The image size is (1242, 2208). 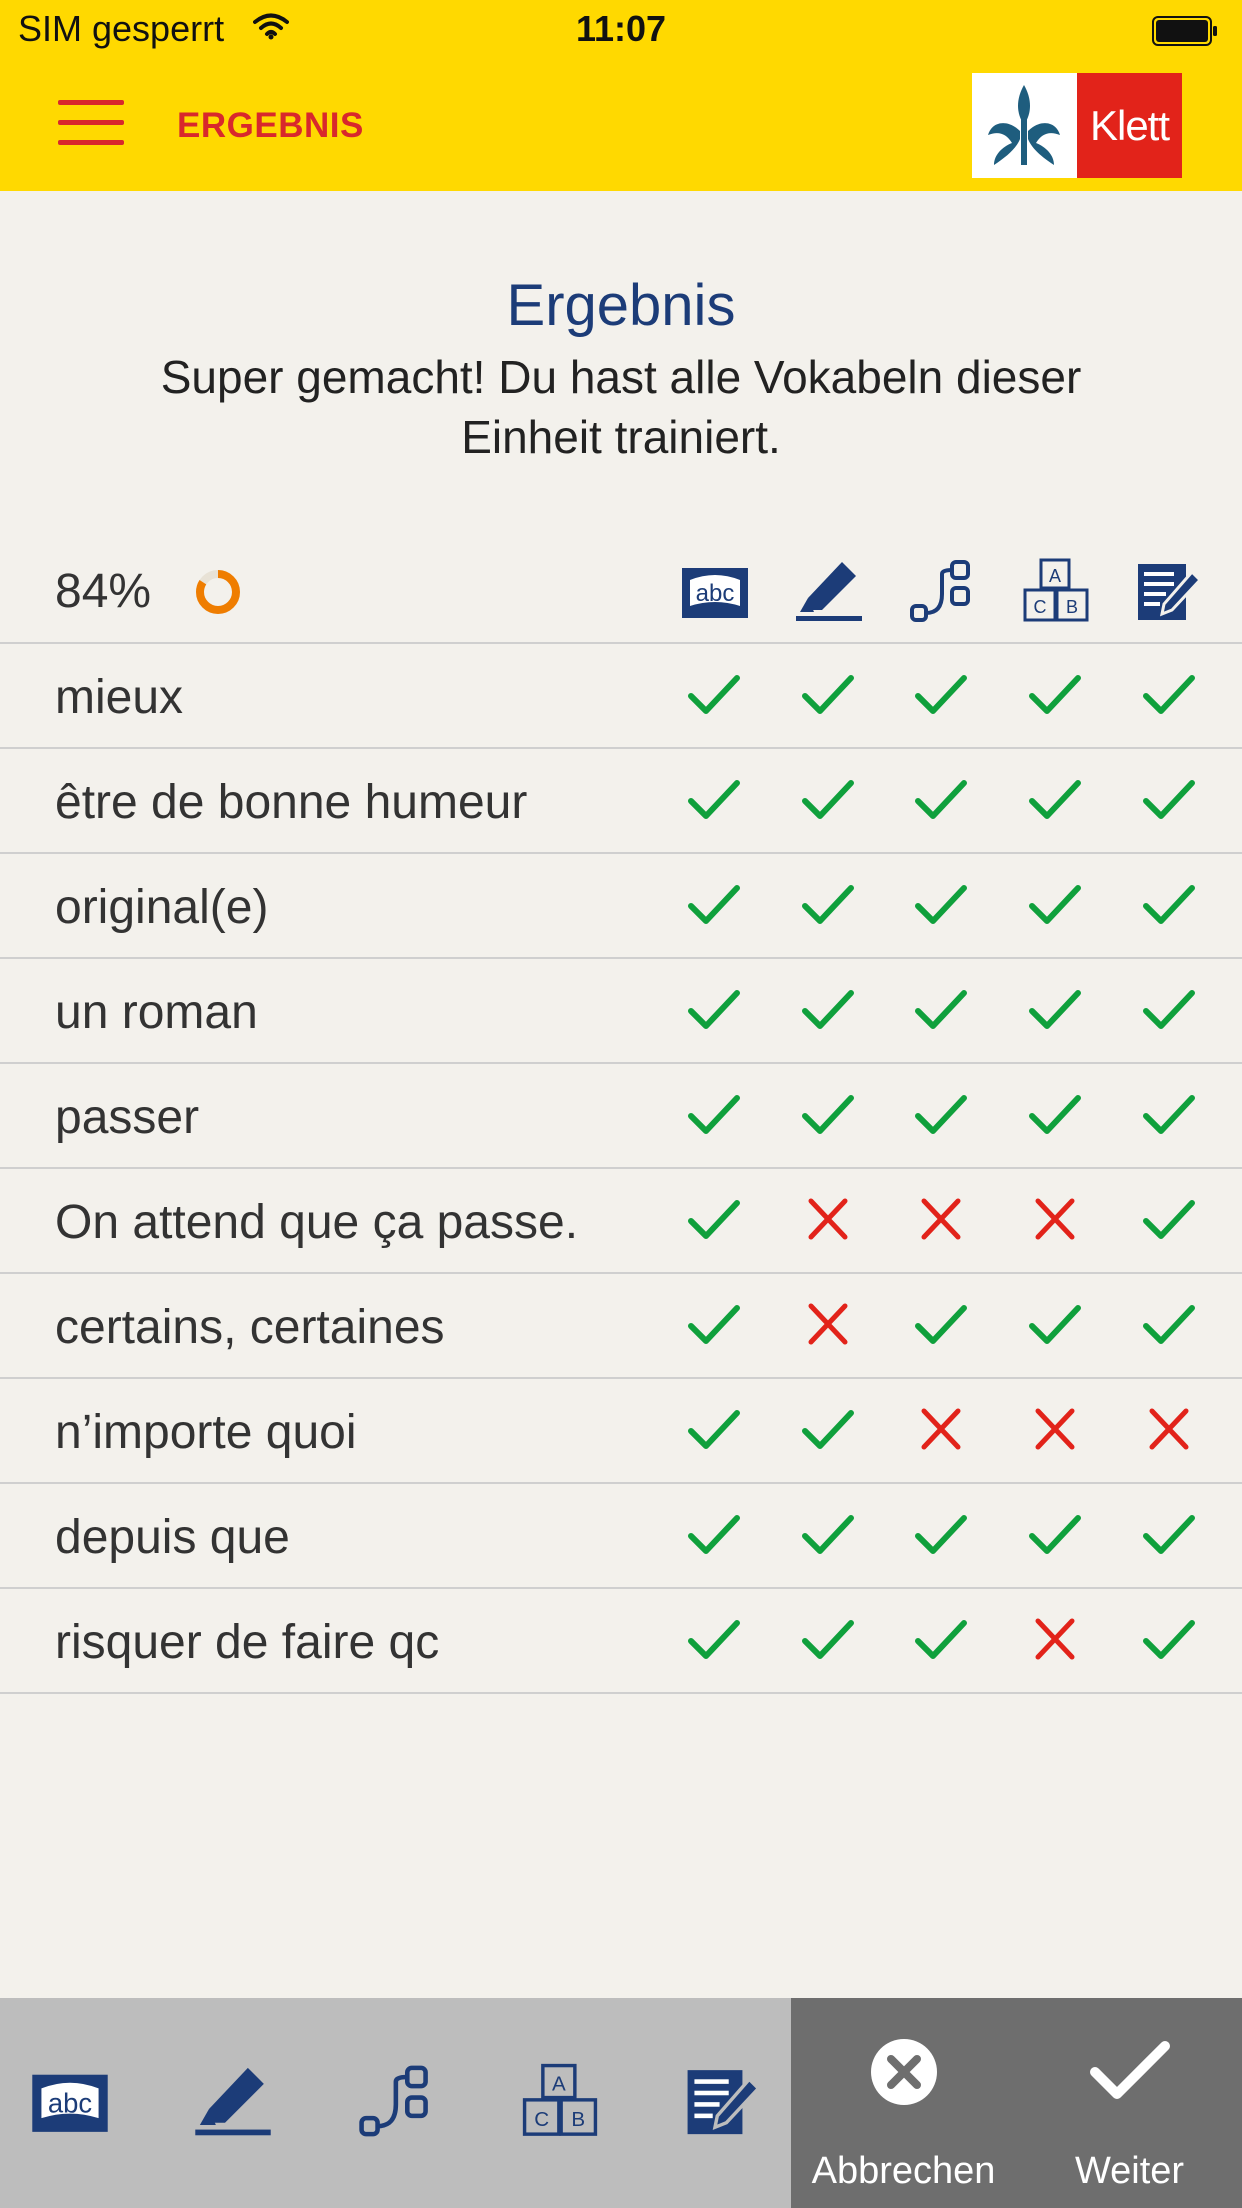 I want to click on vocab-word: être de bonne humeur, so click(x=291, y=802).